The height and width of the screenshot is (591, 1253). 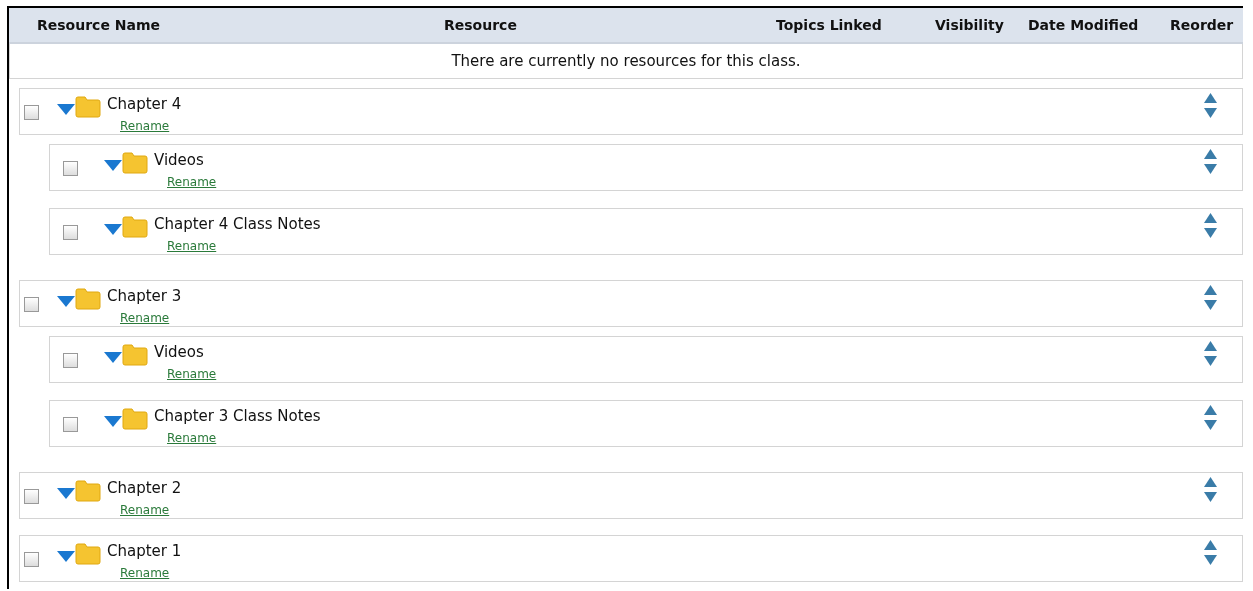 What do you see at coordinates (144, 104) in the screenshot?
I see `folder-name: Chapter 4` at bounding box center [144, 104].